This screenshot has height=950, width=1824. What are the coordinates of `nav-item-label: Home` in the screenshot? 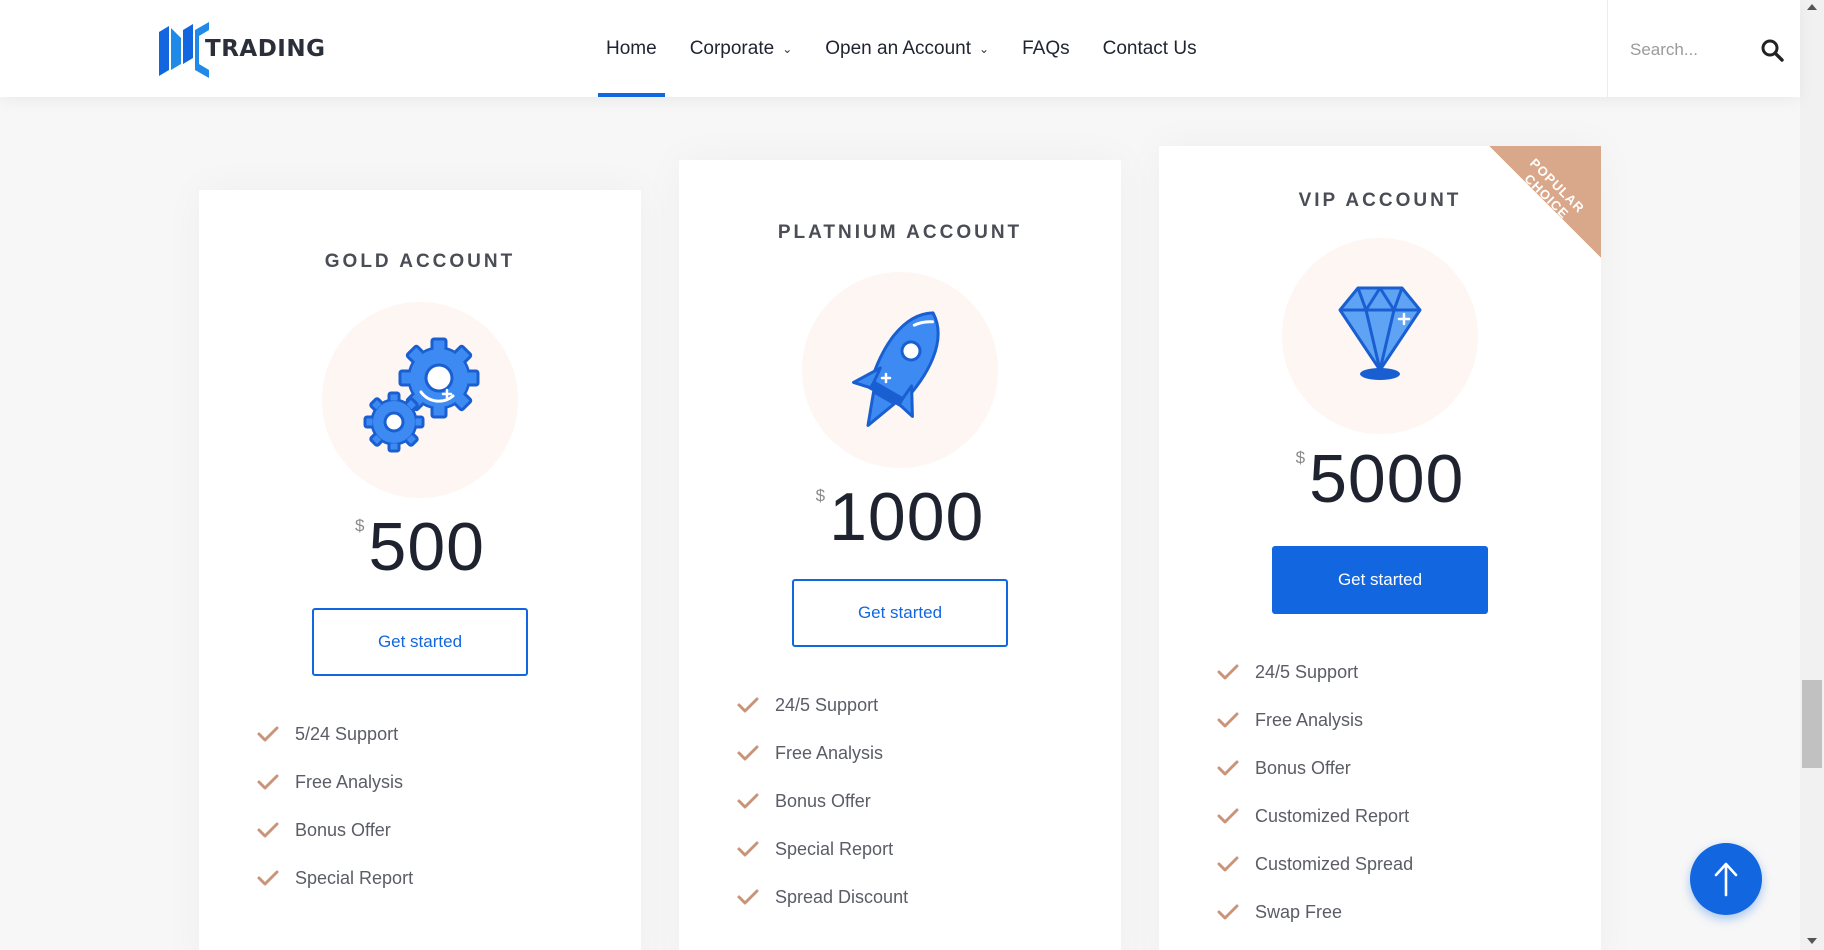 It's located at (631, 48).